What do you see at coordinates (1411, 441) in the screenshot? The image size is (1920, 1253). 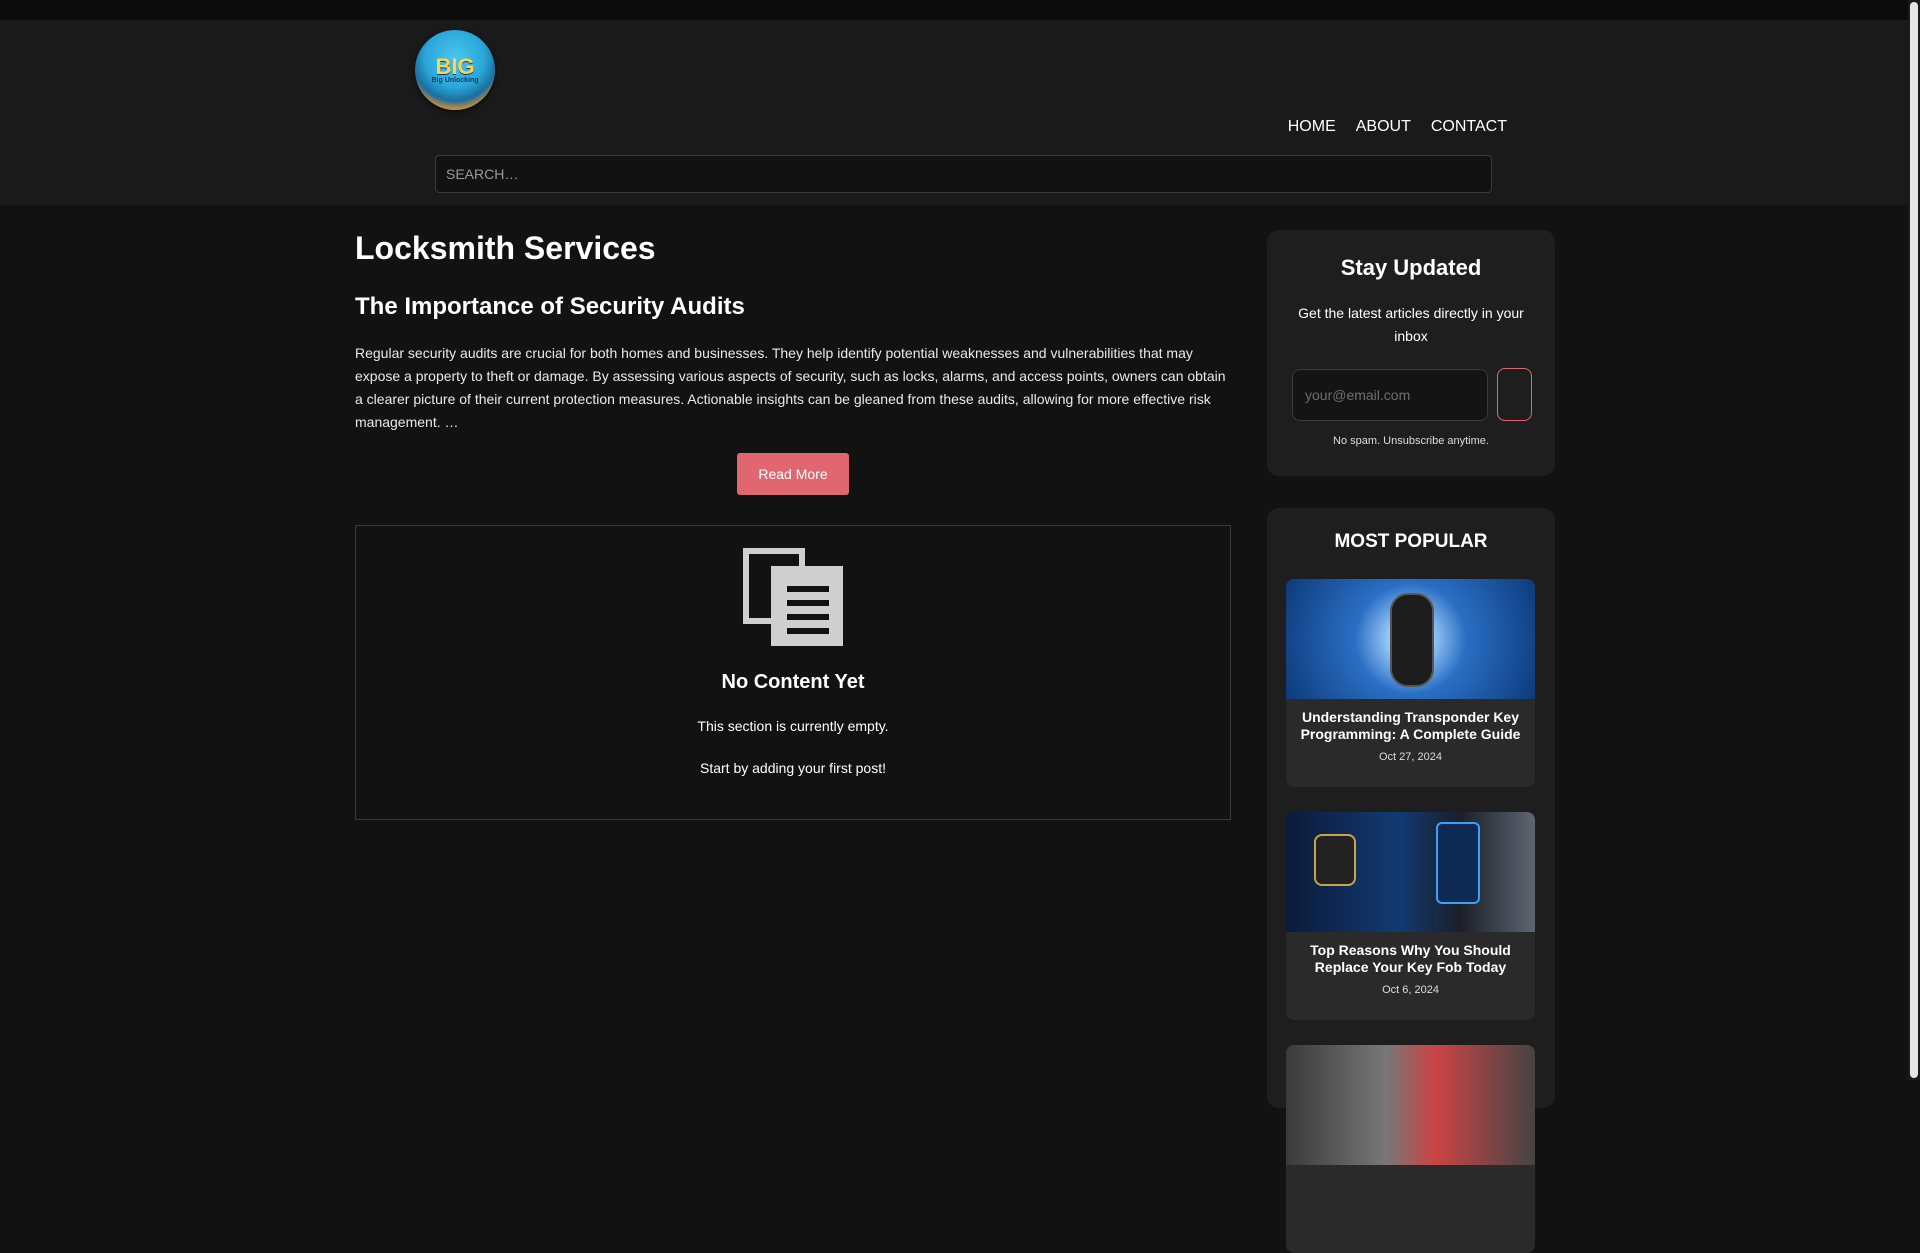 I see `newsletter-note: No spam. Unsubscribe anytime.` at bounding box center [1411, 441].